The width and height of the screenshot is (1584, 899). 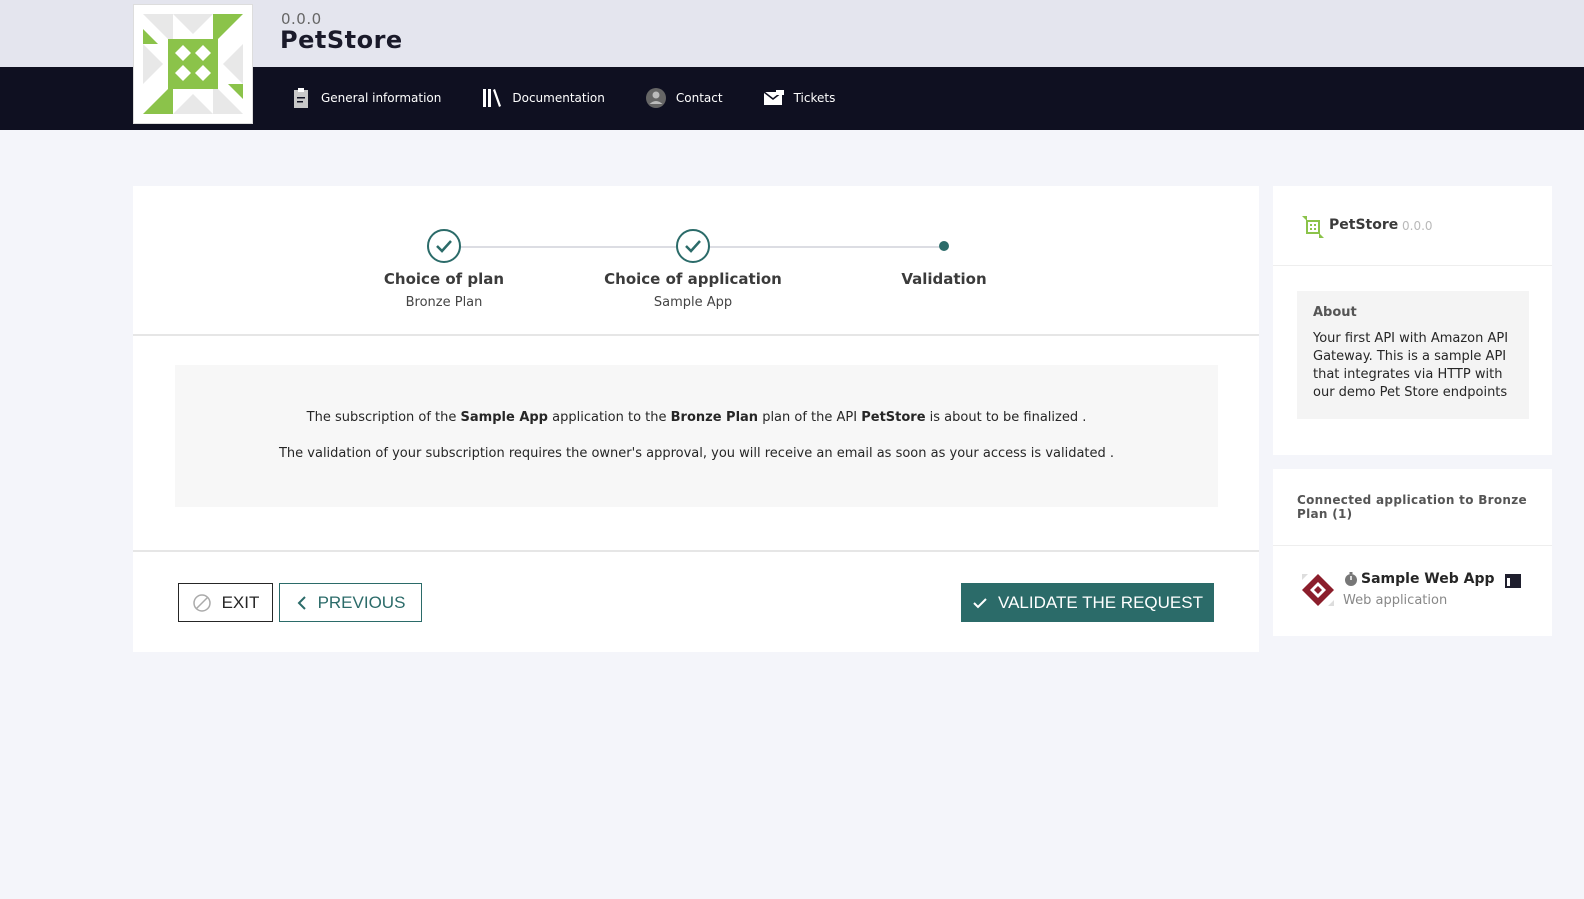 What do you see at coordinates (609, 417) in the screenshot?
I see `summary-text: application to the` at bounding box center [609, 417].